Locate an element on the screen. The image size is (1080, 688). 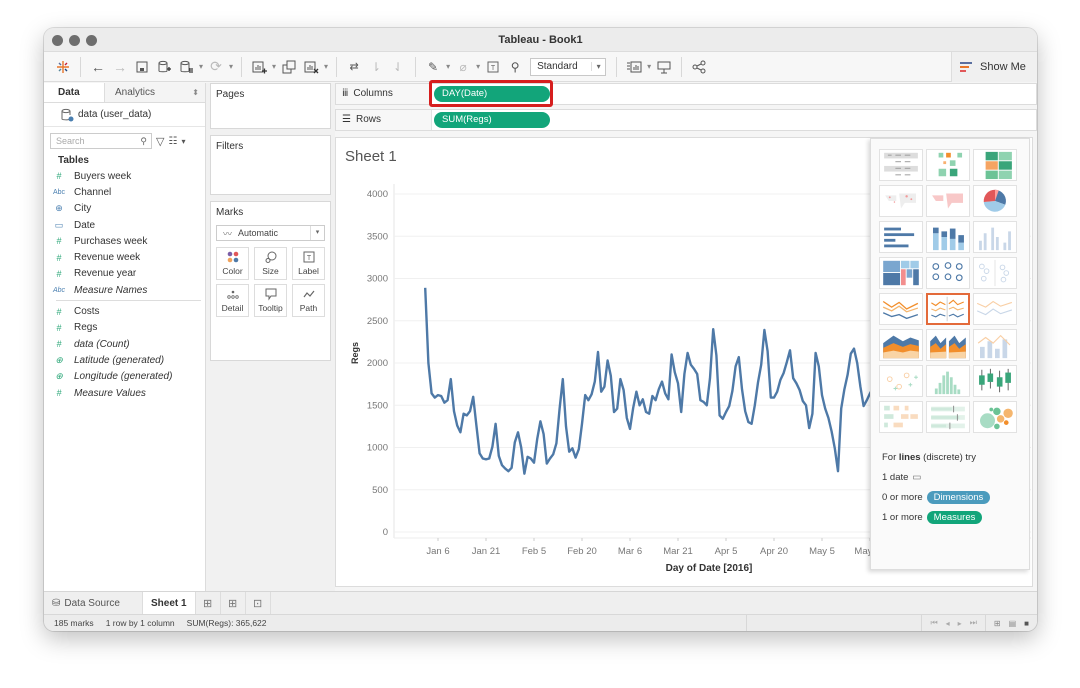
sheet-sorter-icon: ⊞ is located at coordinates (997, 623).